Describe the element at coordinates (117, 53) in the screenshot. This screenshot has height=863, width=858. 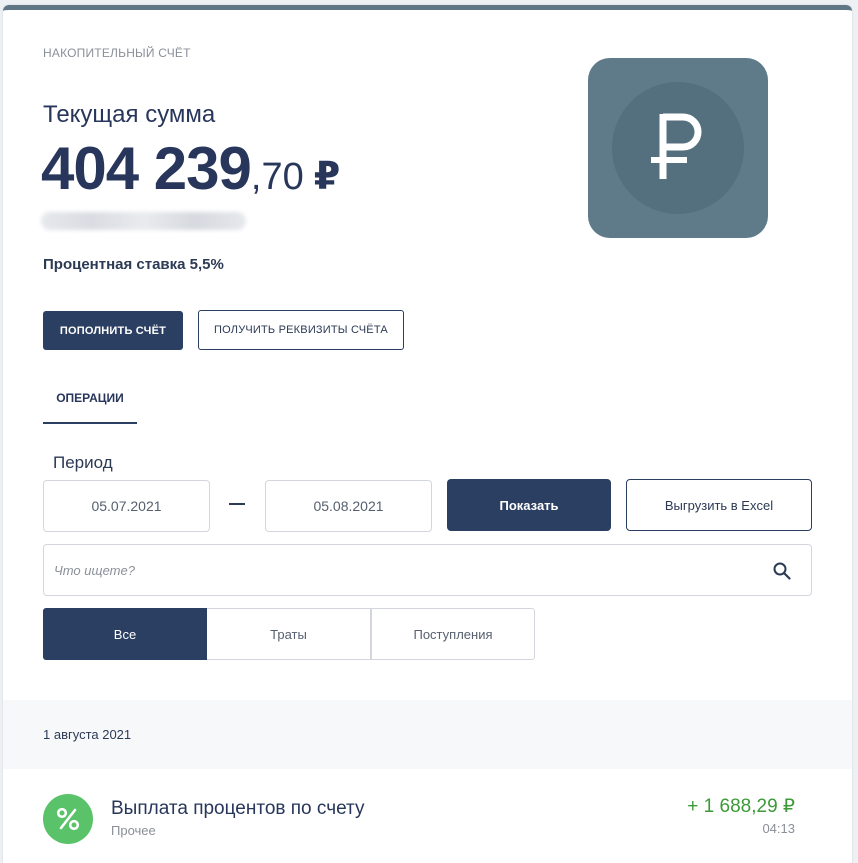
I see `account-type-label: НАКОПИТЕЛЬНЫЙ СЧЁТ` at that location.